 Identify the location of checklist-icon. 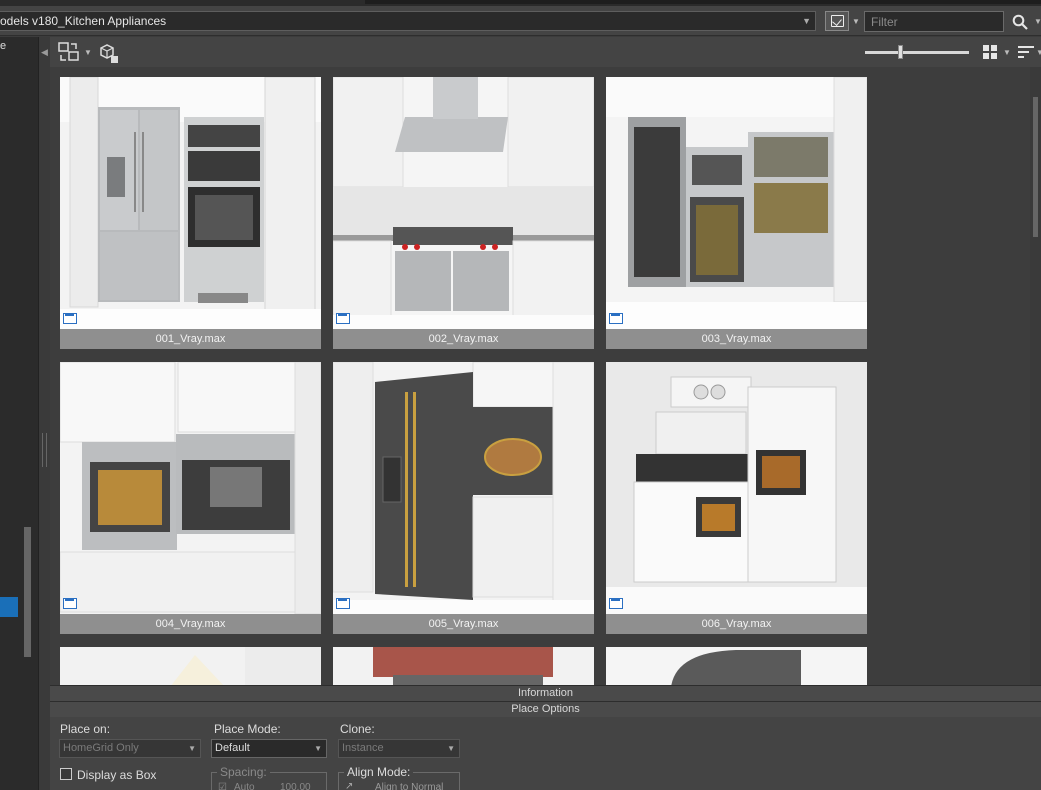
(837, 21).